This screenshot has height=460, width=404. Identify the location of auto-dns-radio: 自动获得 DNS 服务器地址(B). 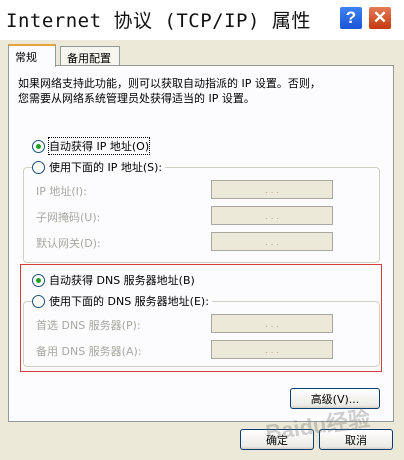
(113, 280).